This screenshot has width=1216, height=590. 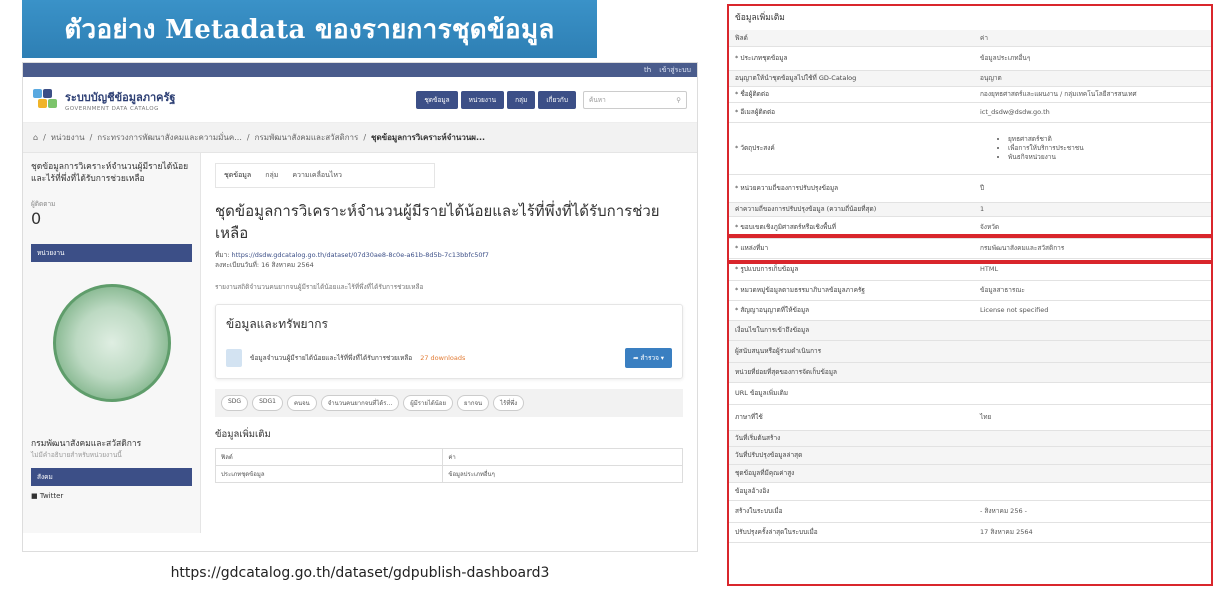 I want to click on metadata-field-value: ปี, so click(x=1092, y=188).